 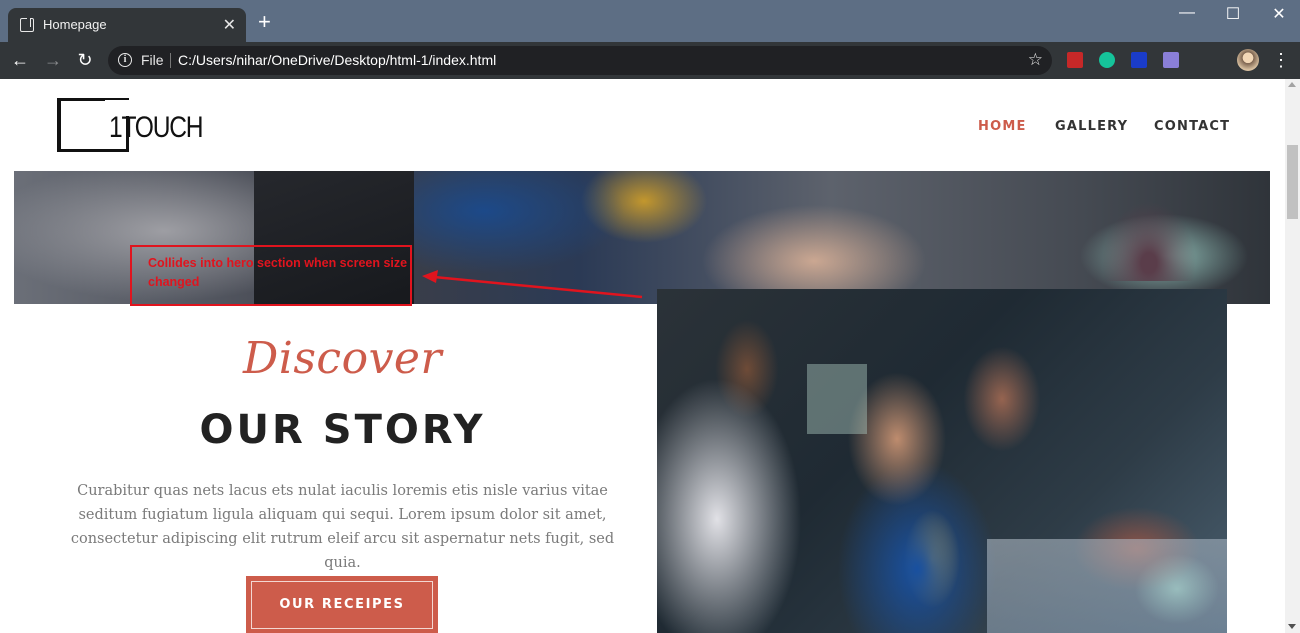 I want to click on scroll-down-icon, so click(x=1292, y=626).